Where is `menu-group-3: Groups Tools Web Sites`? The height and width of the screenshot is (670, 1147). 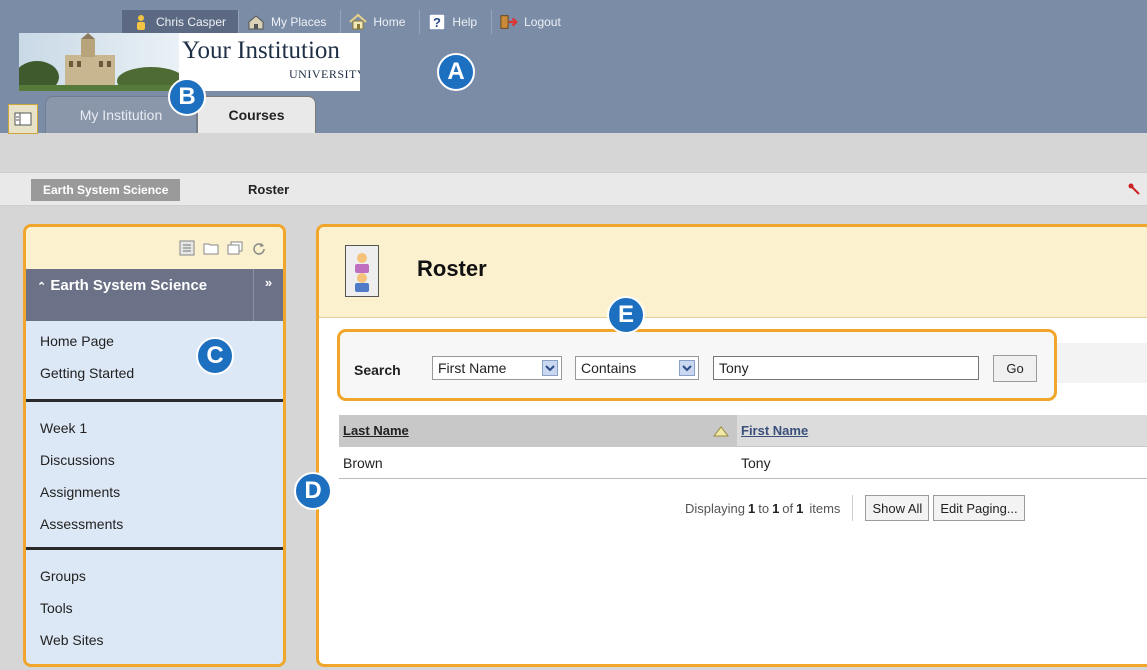
menu-group-3: Groups Tools Web Sites is located at coordinates (154, 607).